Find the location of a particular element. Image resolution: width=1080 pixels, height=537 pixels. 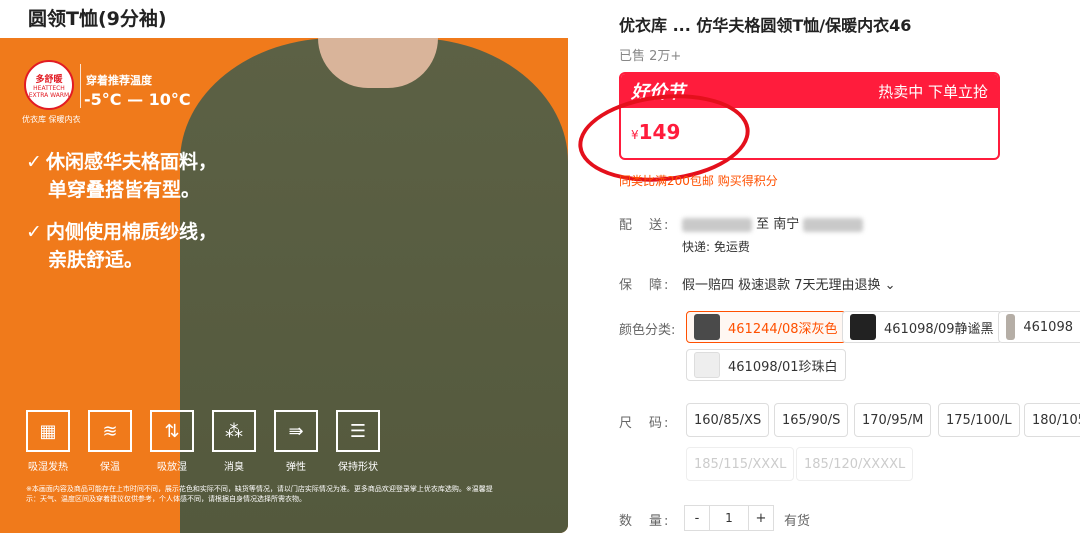

sold-count: 已售 2万+ is located at coordinates (650, 56).